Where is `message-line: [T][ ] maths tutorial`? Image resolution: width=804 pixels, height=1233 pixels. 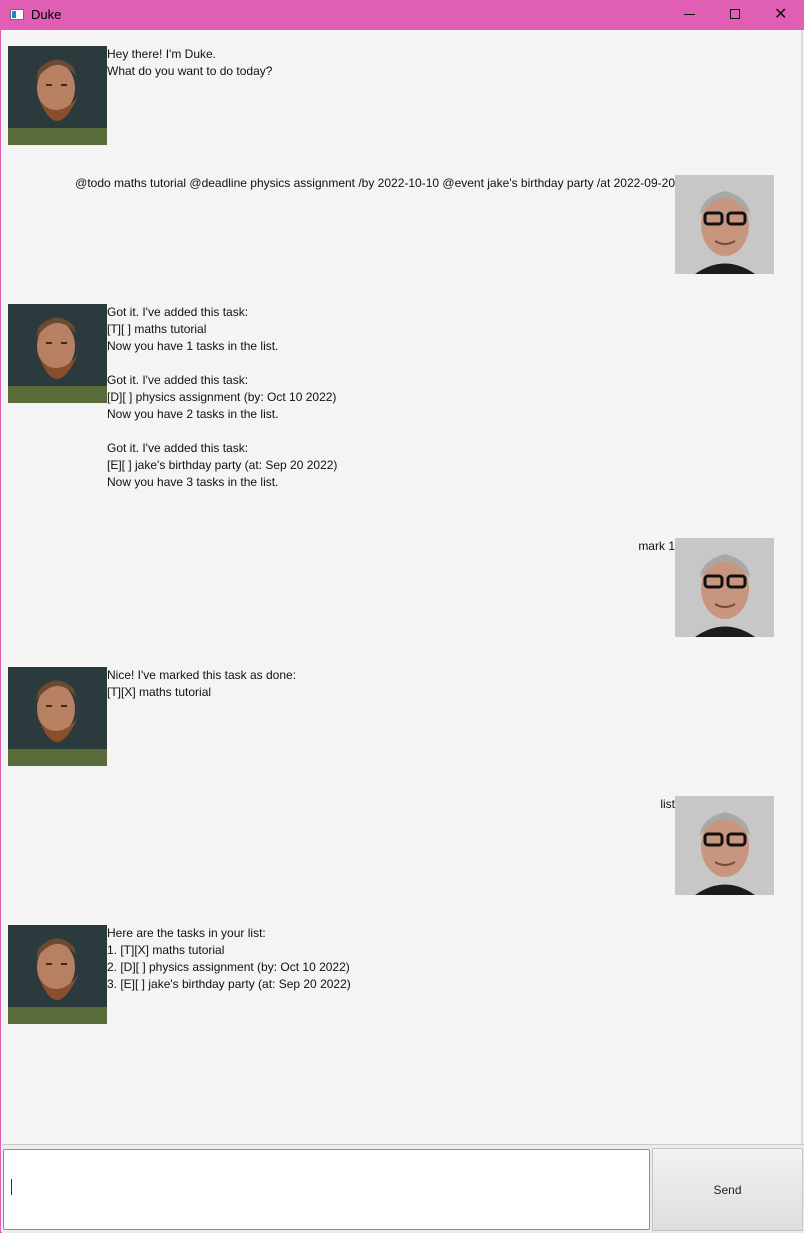 message-line: [T][ ] maths tutorial is located at coordinates (157, 329).